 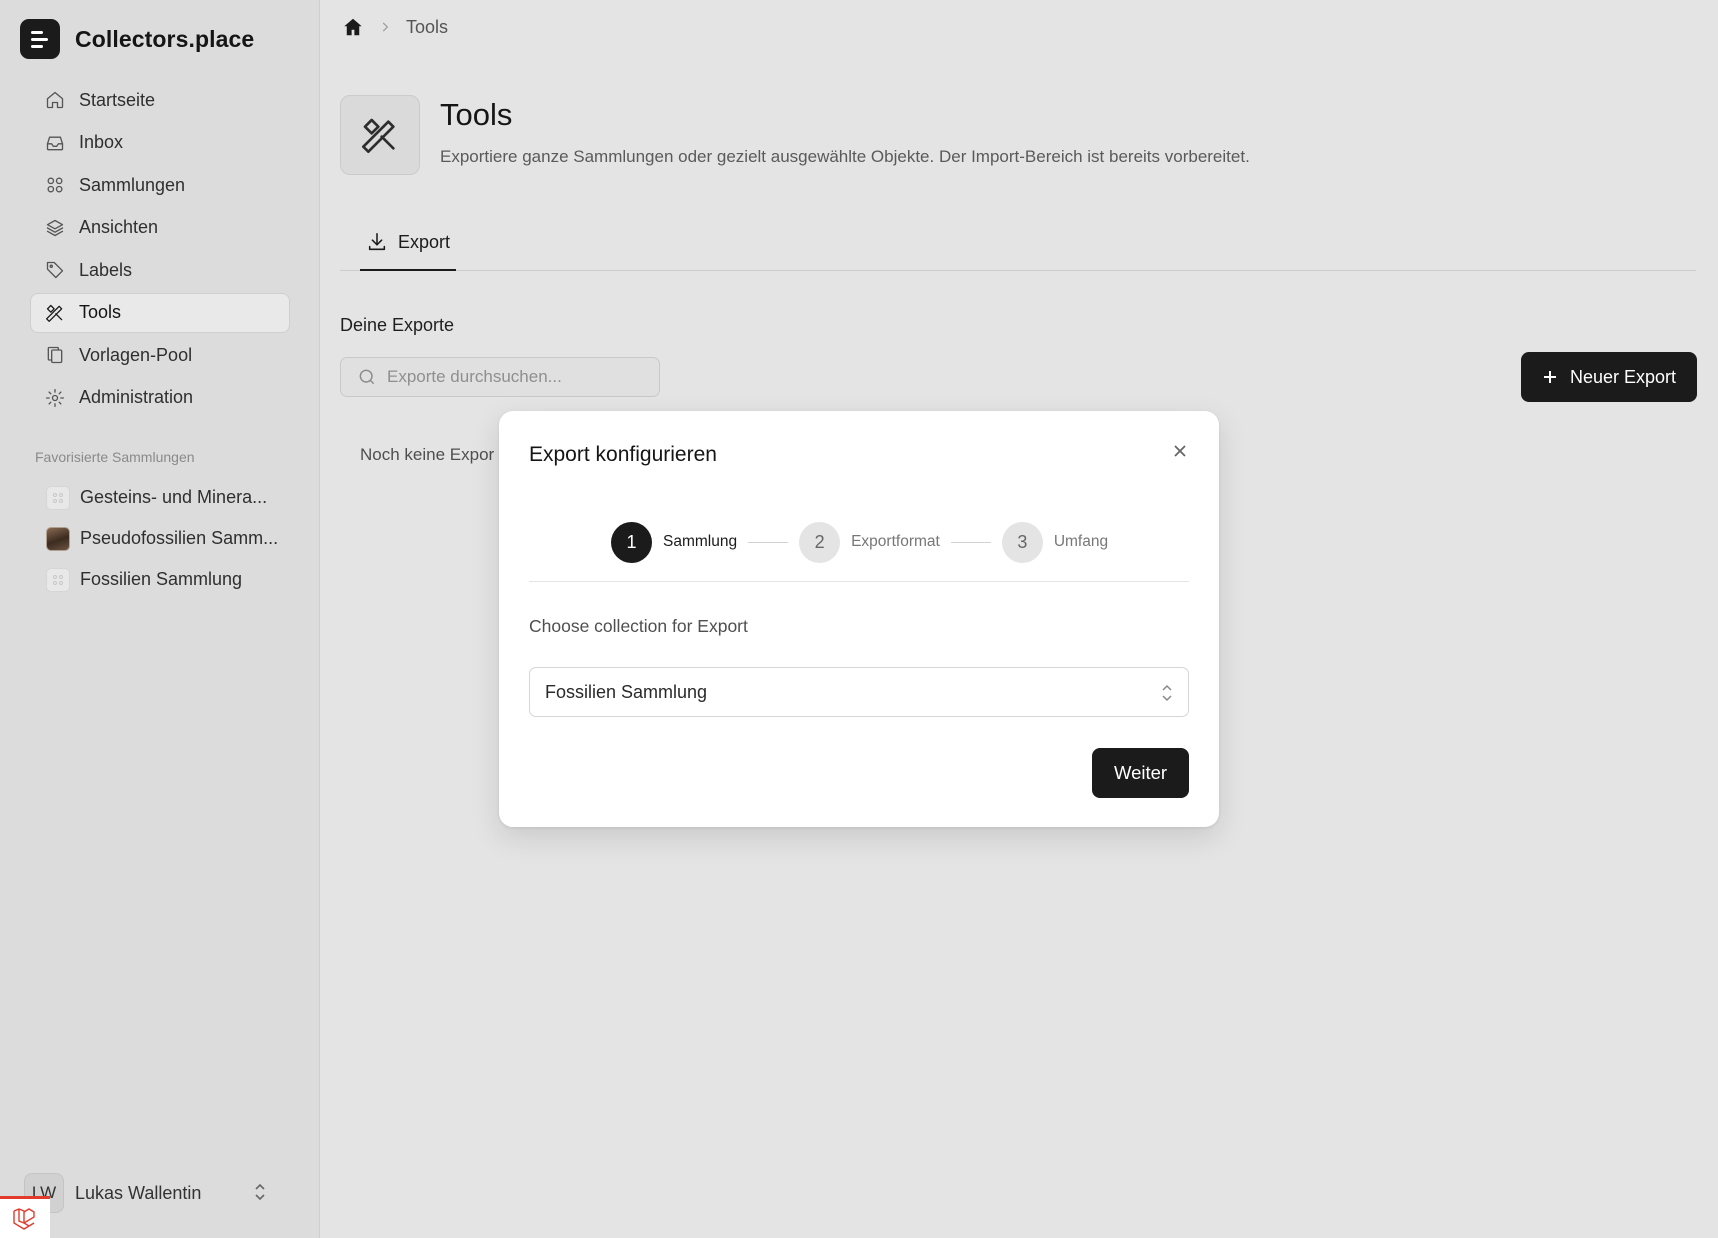 I want to click on layers-icon, so click(x=55, y=228).